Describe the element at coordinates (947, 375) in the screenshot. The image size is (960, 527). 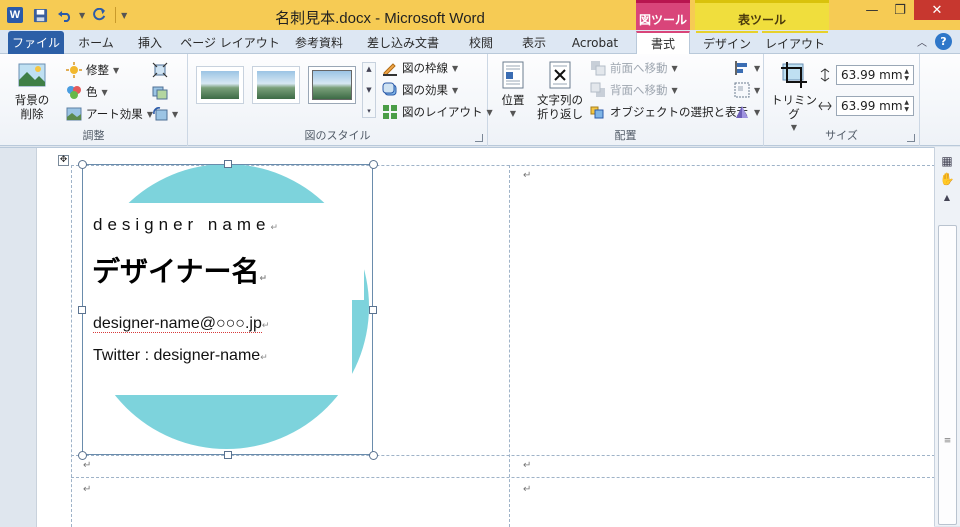
I see `scrollbar-thumb: ≡` at that location.